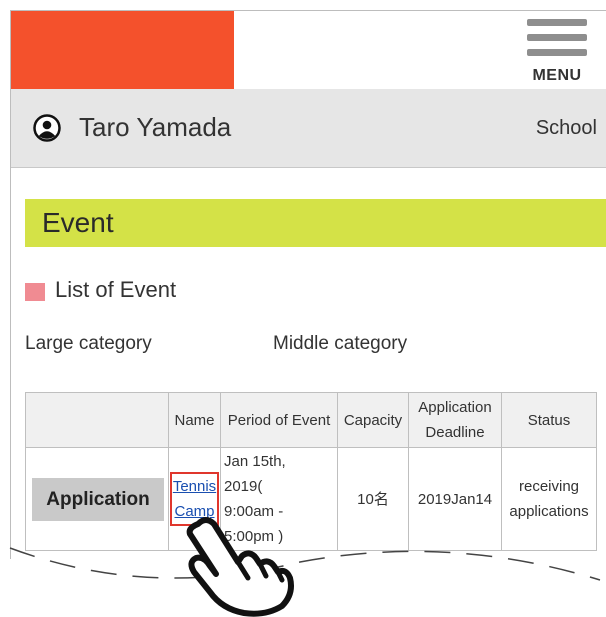 Image resolution: width=606 pixels, height=617 pixels. What do you see at coordinates (116, 289) in the screenshot?
I see `list-title: List of Event` at bounding box center [116, 289].